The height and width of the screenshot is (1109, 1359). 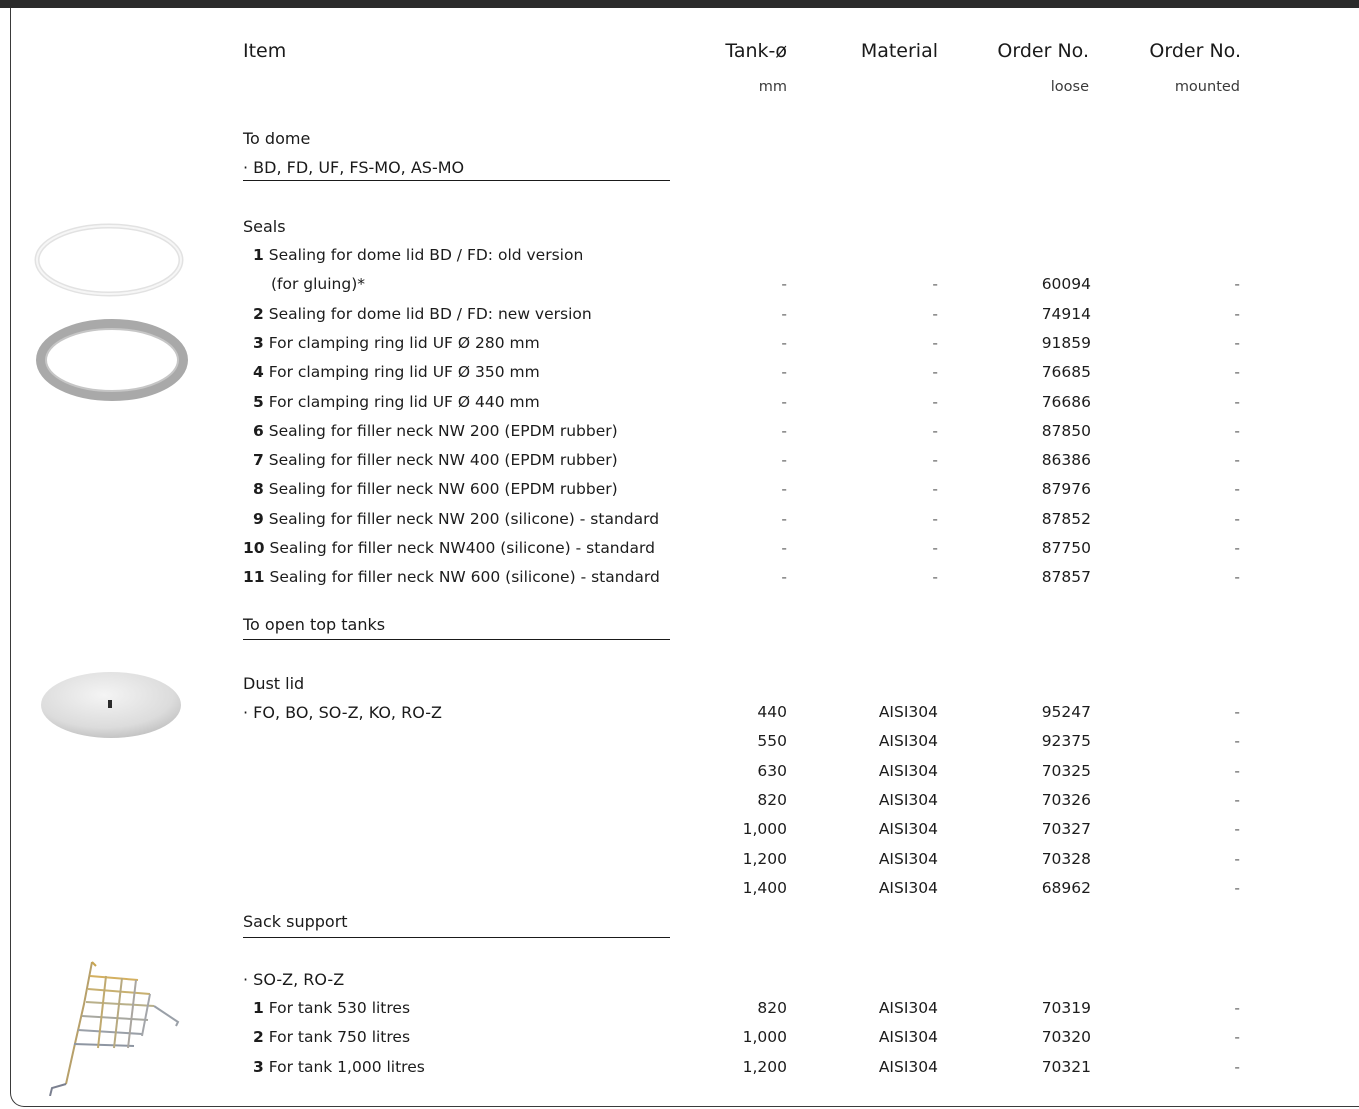 What do you see at coordinates (112, 360) in the screenshot?
I see `grey-seal-ring-image` at bounding box center [112, 360].